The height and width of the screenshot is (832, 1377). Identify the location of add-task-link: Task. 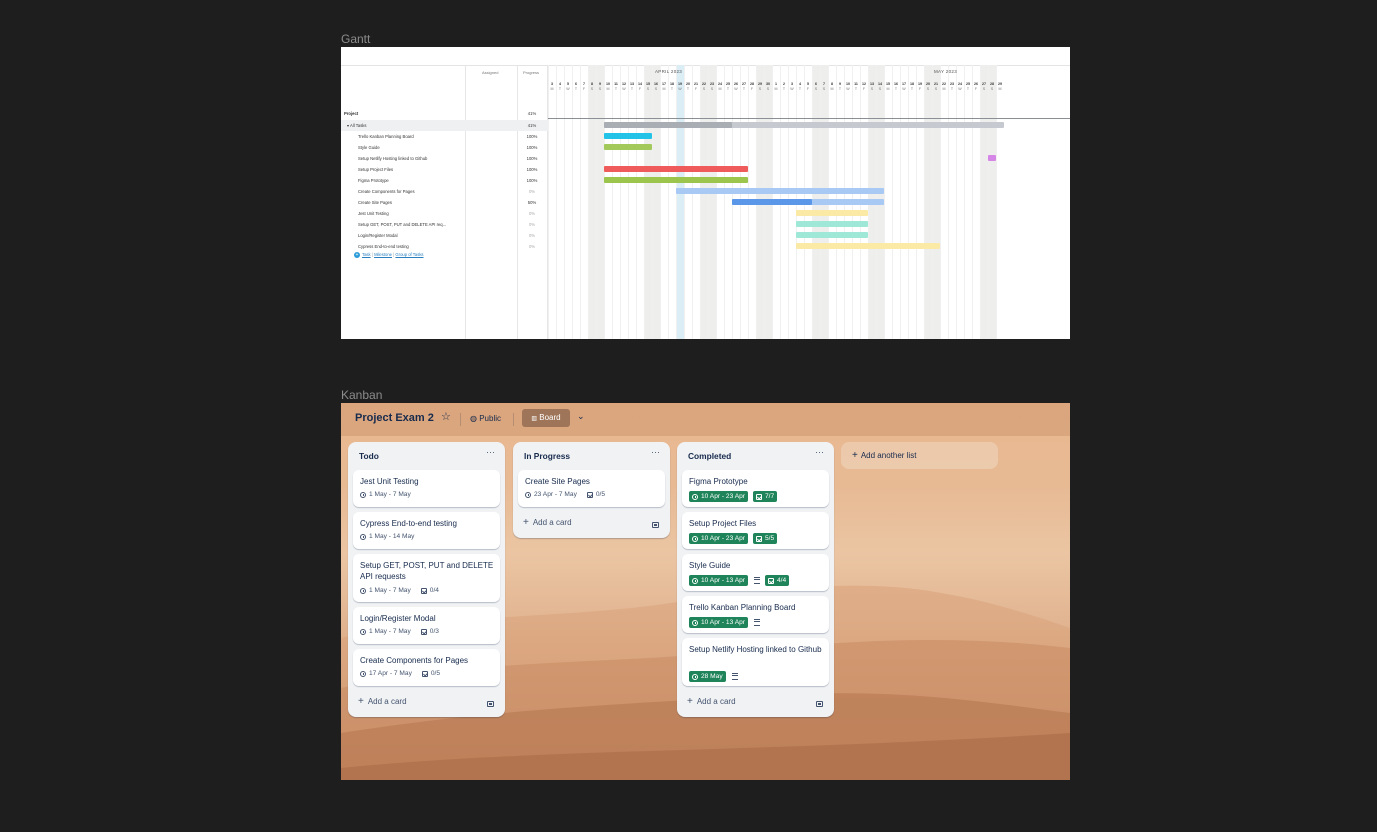
(366, 254).